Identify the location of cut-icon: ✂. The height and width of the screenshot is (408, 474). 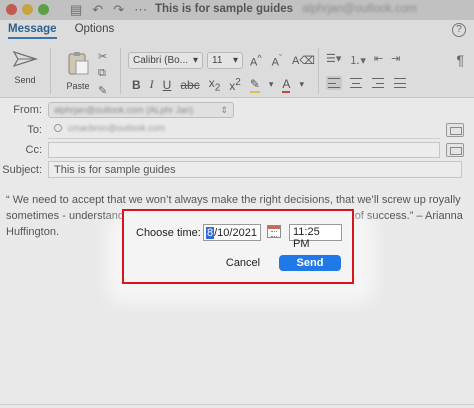
(102, 56).